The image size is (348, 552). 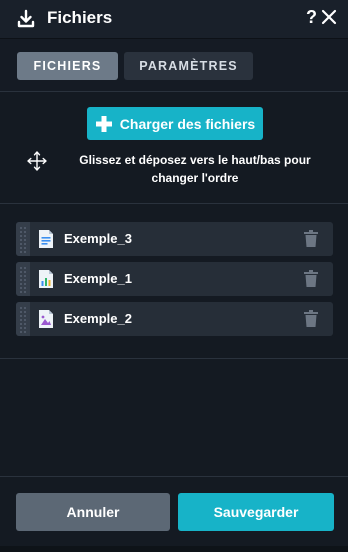 I want to click on image-file-icon, so click(x=46, y=319).